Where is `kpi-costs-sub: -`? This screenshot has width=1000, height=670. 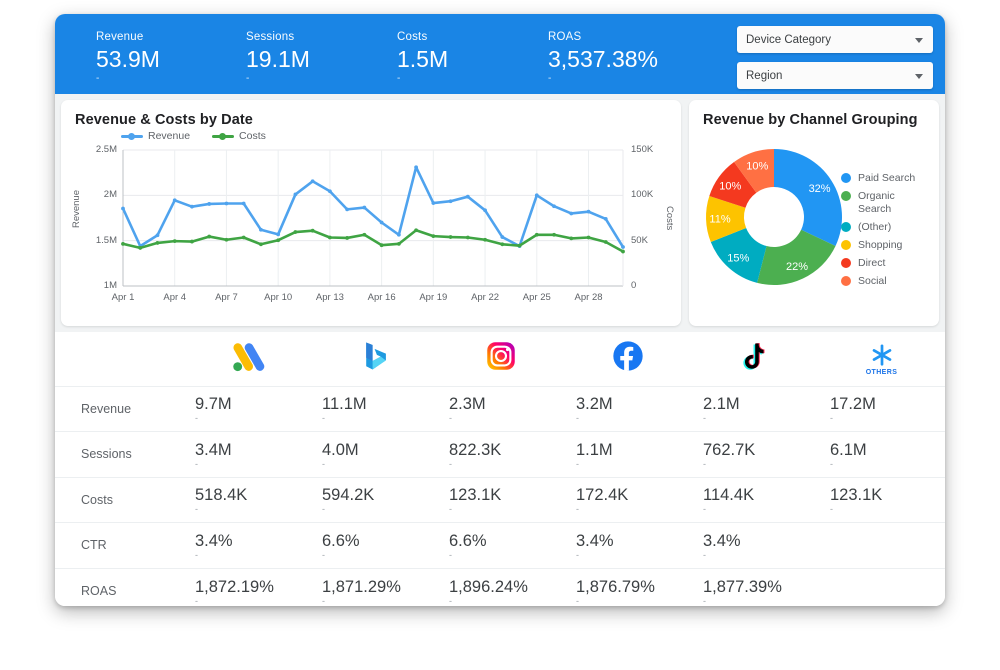
kpi-costs-sub: - is located at coordinates (399, 78).